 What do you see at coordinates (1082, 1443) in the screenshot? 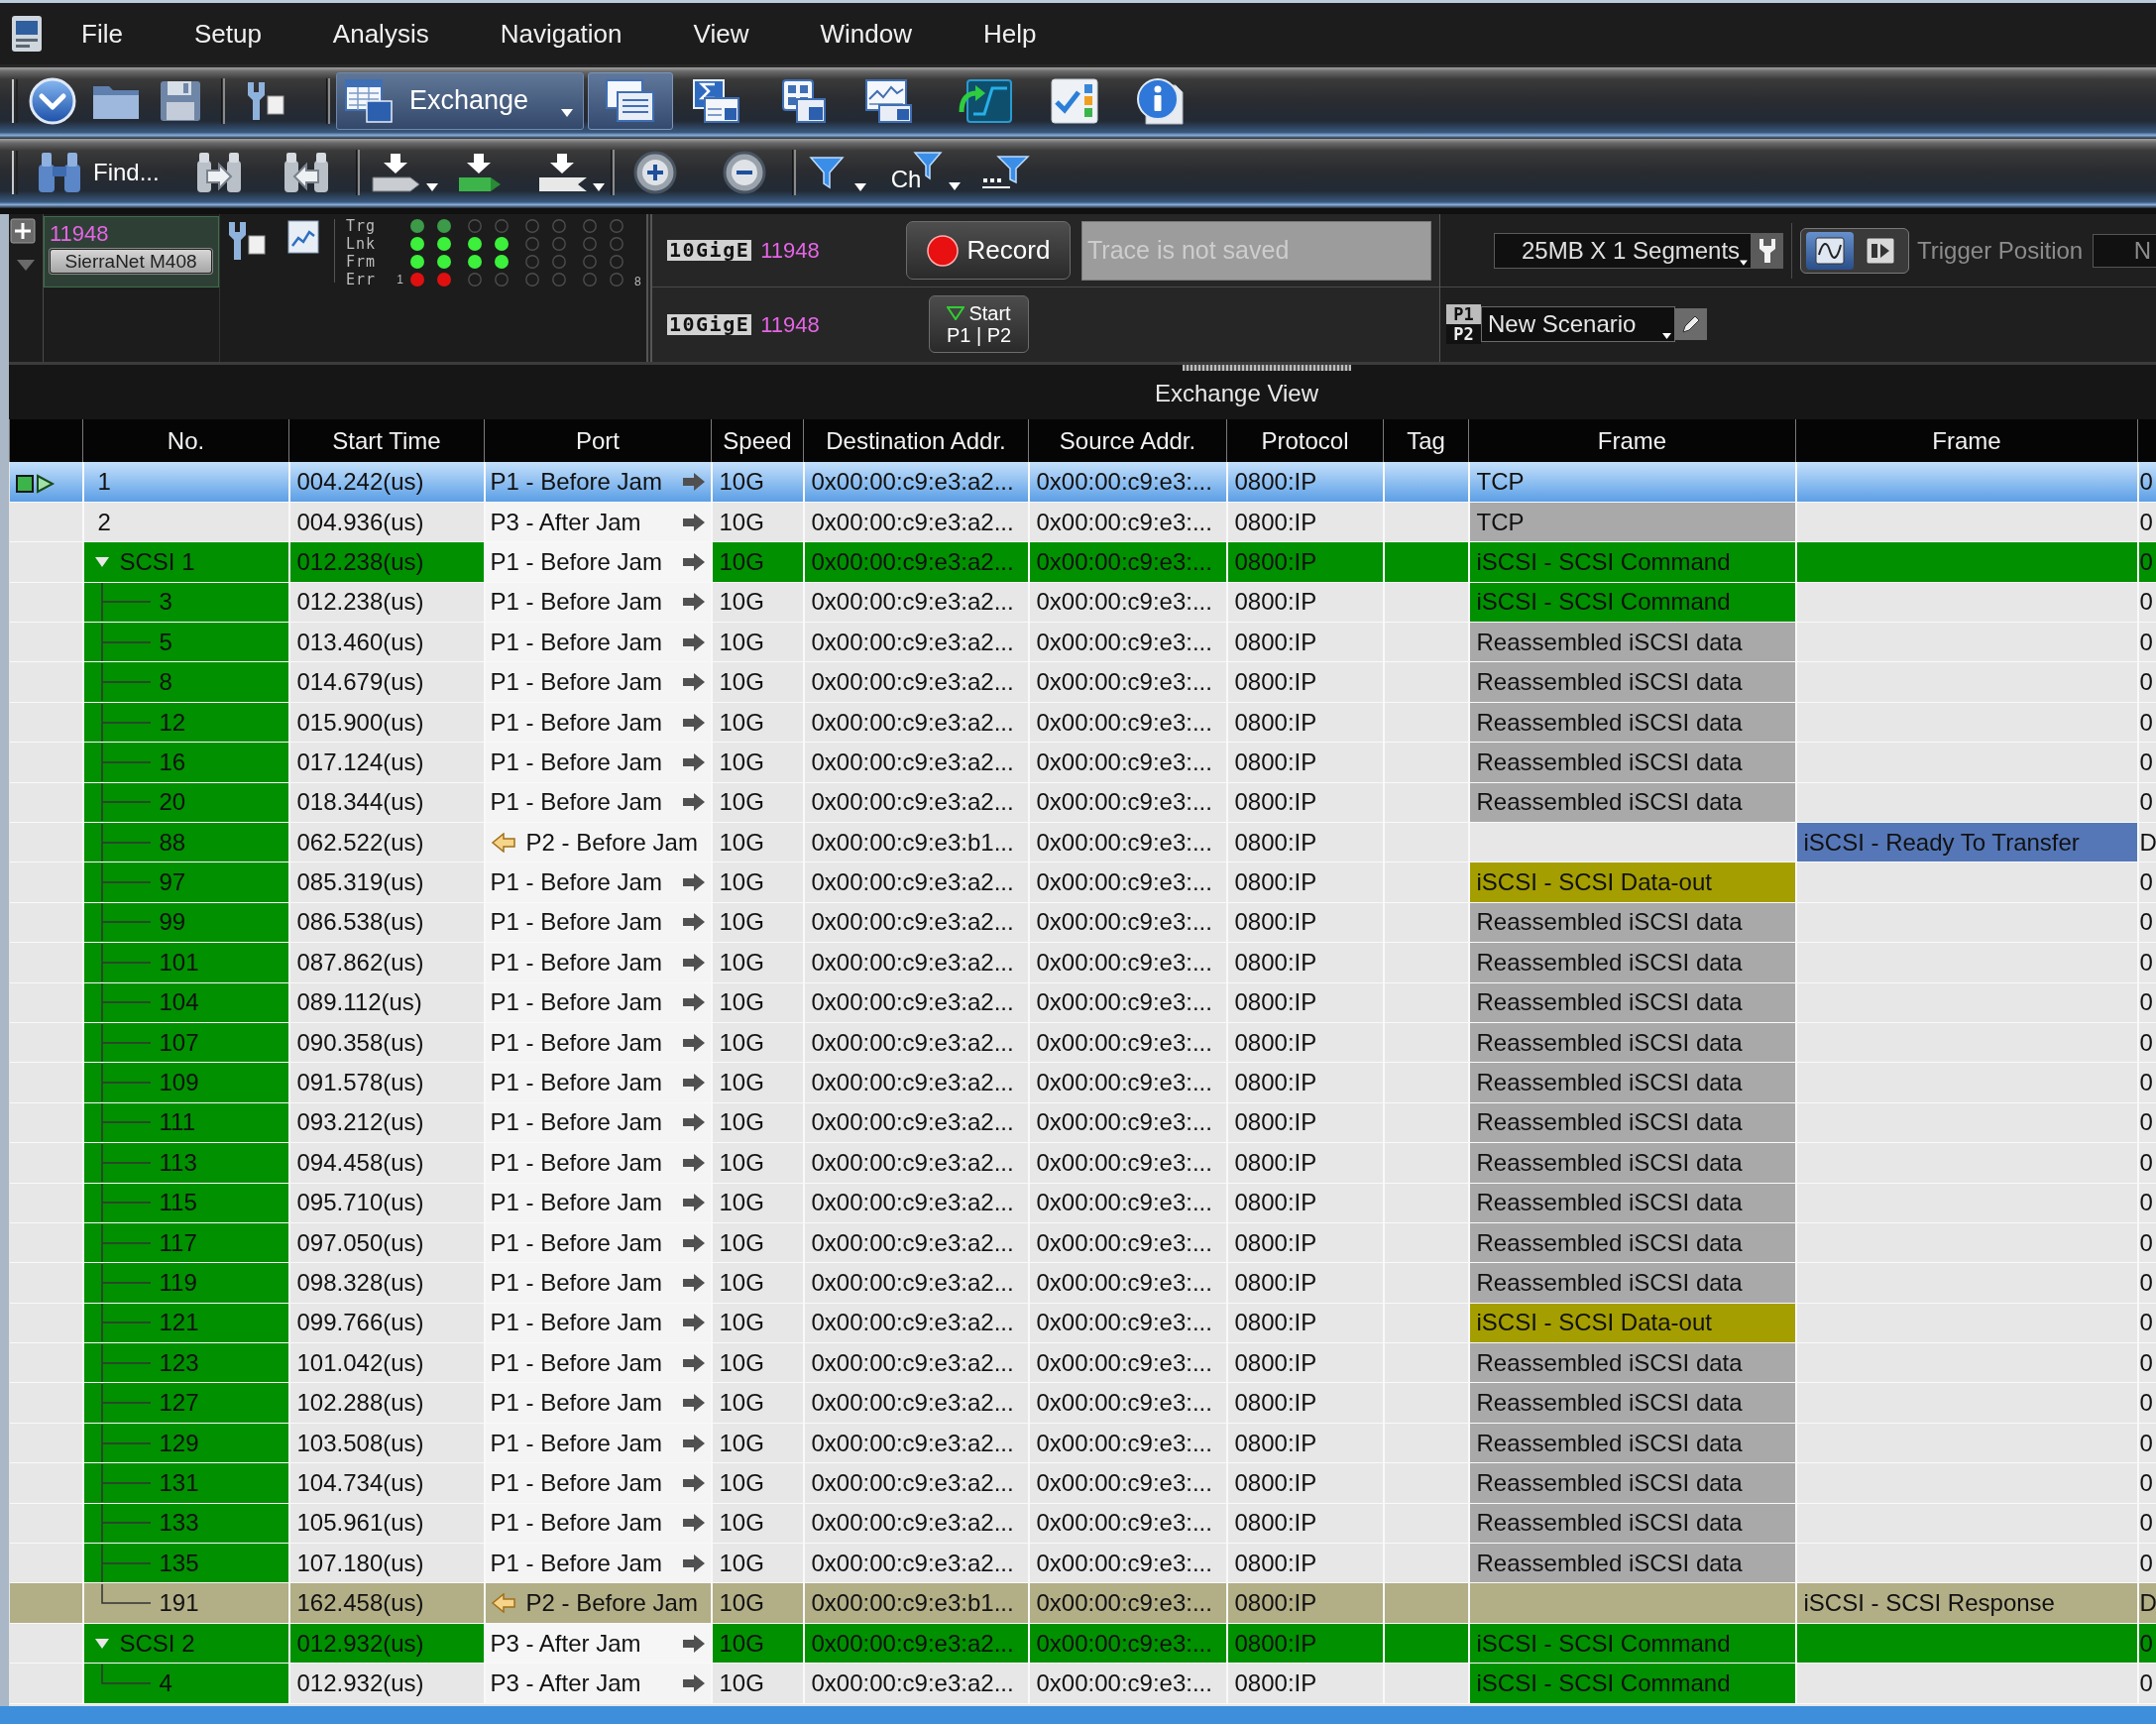
I see `table-row: 129 103.508(us) P1 - Before Jam 10G 0x00:00:c9:e3:a2... 0x00:00:c9:e3:... 0800:IP Reassembled iSCSI data 0` at bounding box center [1082, 1443].